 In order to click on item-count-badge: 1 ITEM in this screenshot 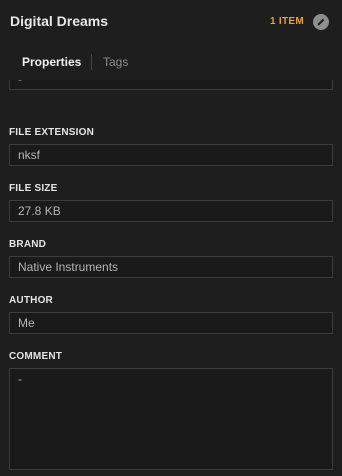, I will do `click(286, 21)`.